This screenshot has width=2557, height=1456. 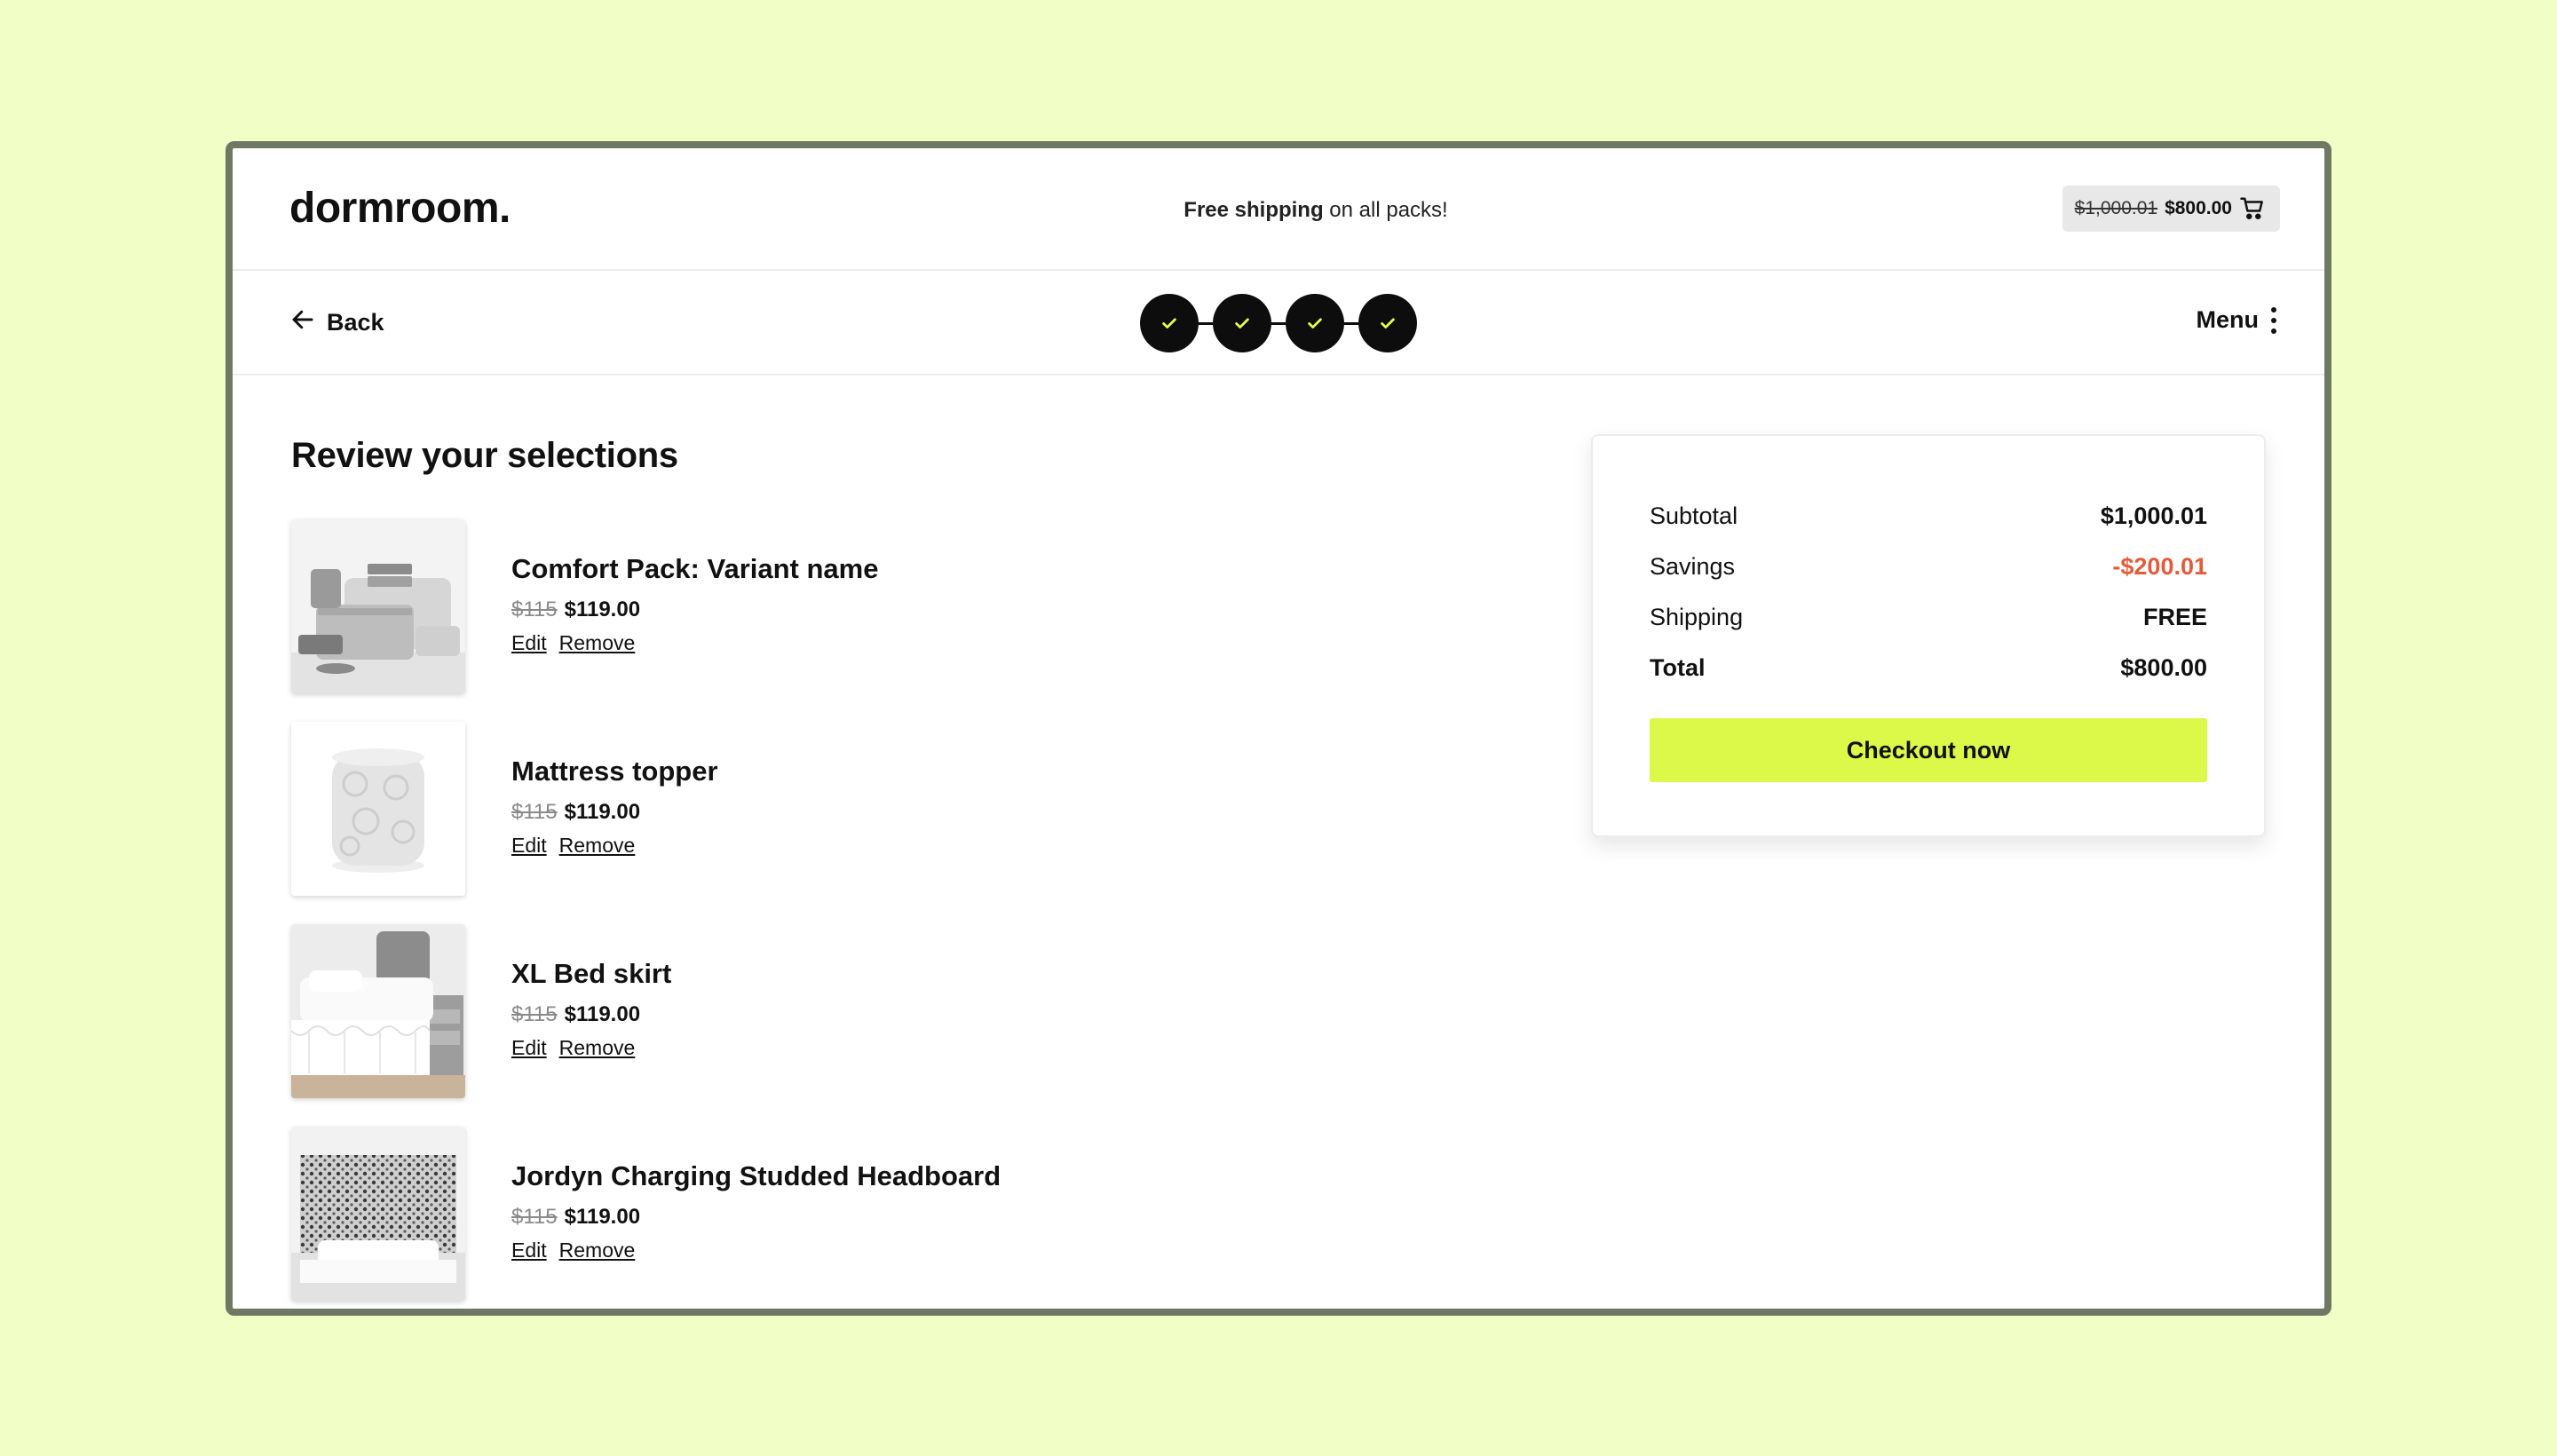 I want to click on item-info: Mattress topper $115 $119.00 Edit Remove, so click(x=614, y=807).